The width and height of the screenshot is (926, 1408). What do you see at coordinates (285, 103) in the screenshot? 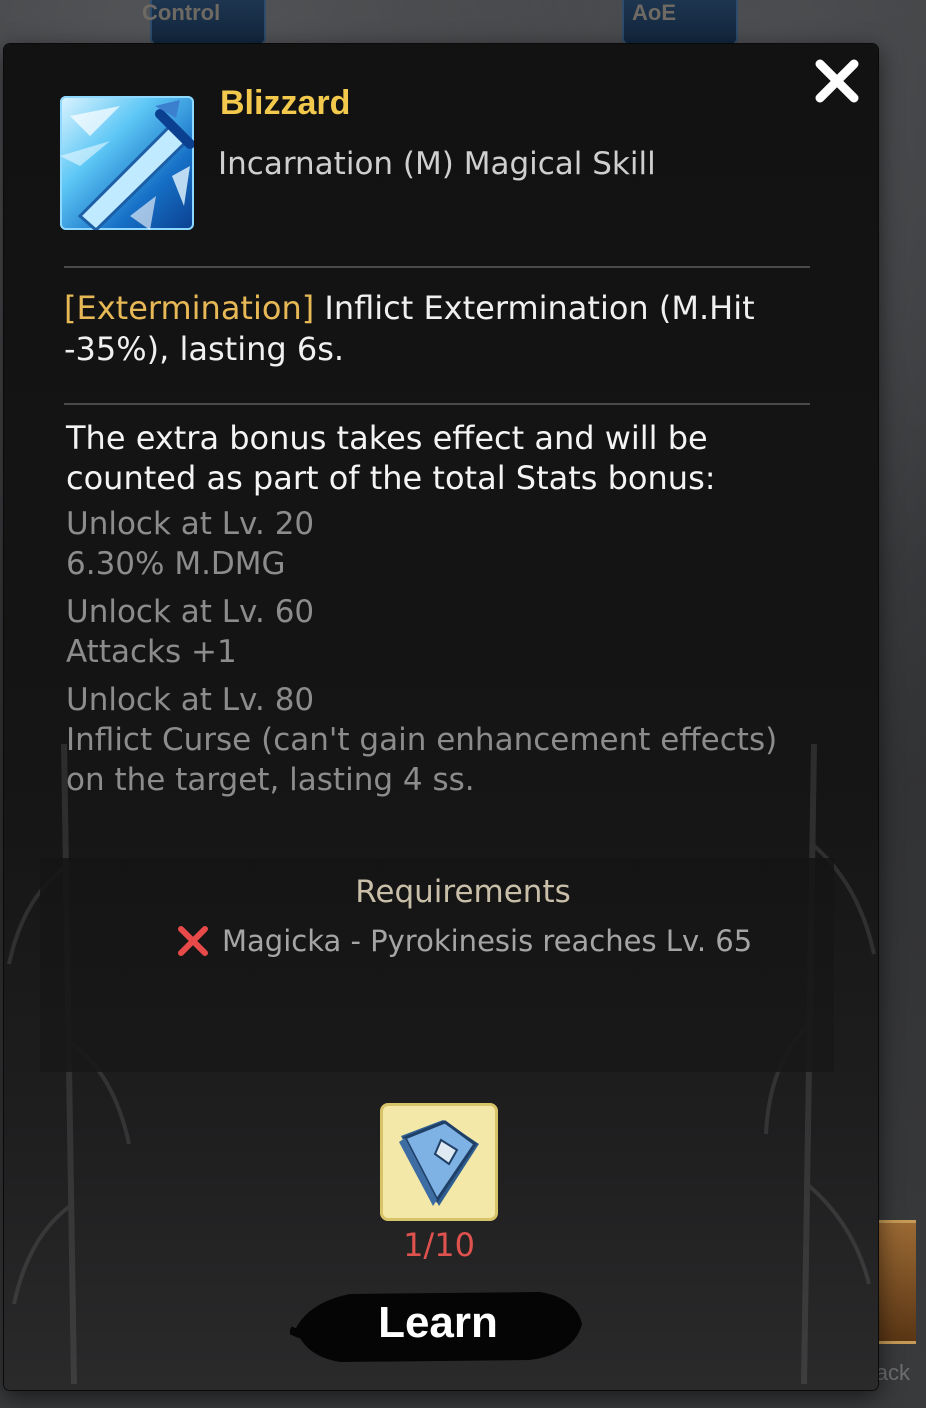
I see `skill-name: Blizzard` at bounding box center [285, 103].